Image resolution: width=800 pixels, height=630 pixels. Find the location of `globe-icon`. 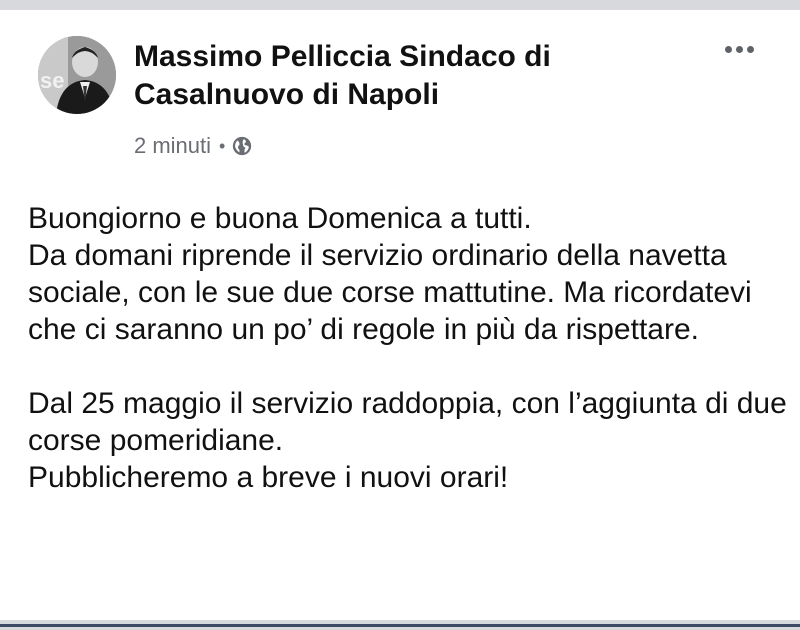

globe-icon is located at coordinates (242, 146).